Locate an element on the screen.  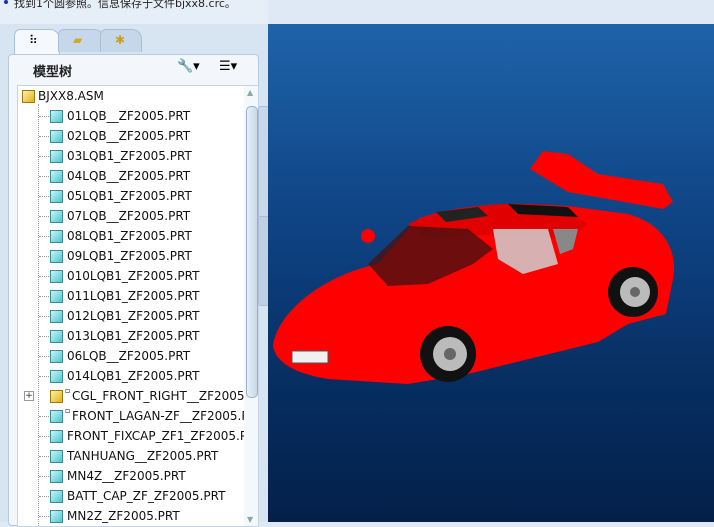
tree-item: 07LQB__ZF2005.PRT is located at coordinates (133, 216).